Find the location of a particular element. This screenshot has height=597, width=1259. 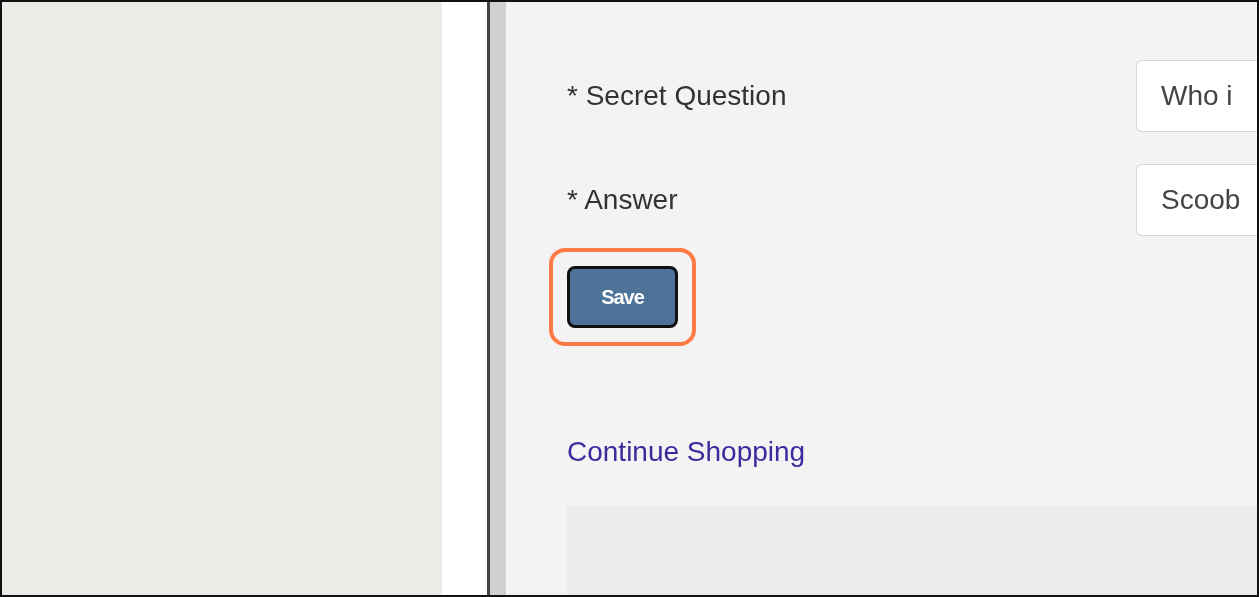

input-field: Scoob is located at coordinates (1196, 200).